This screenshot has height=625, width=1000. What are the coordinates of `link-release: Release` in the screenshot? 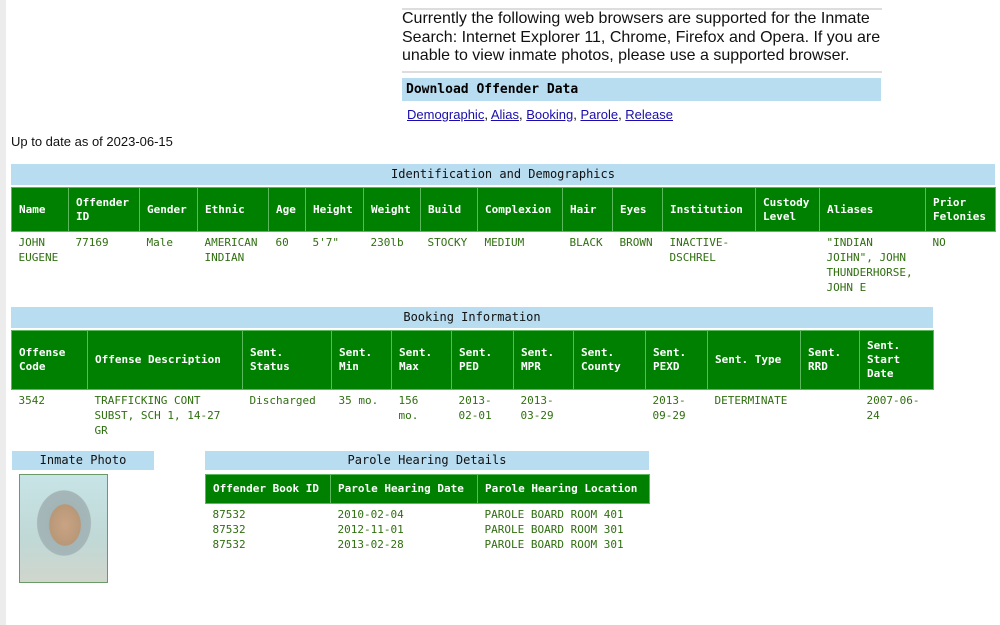 It's located at (649, 114).